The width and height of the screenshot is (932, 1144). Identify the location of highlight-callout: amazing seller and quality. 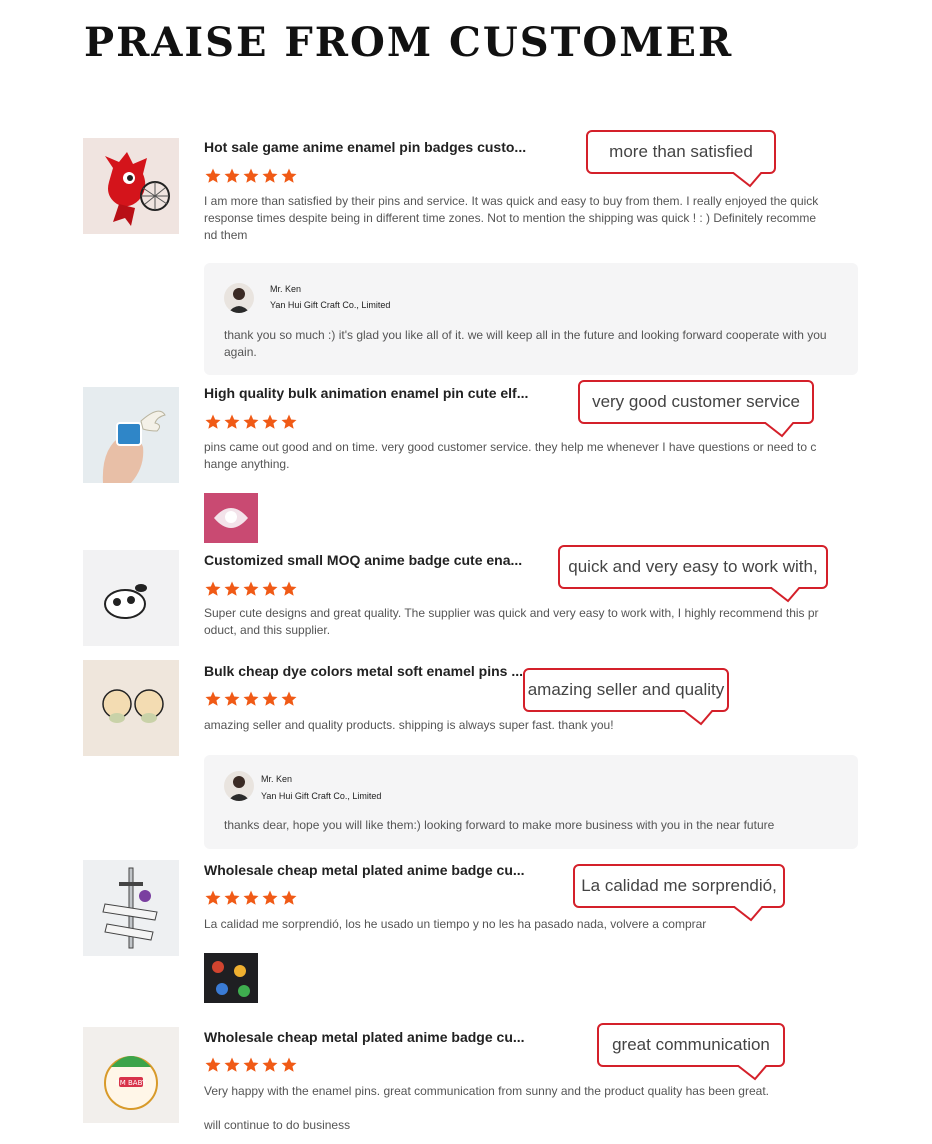
(626, 697).